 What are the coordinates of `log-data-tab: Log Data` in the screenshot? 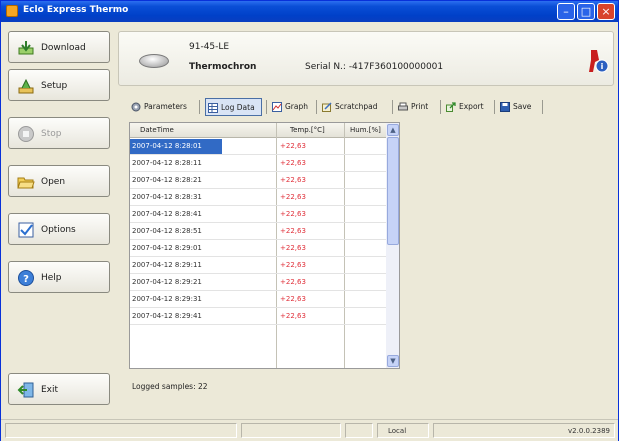 It's located at (233, 107).